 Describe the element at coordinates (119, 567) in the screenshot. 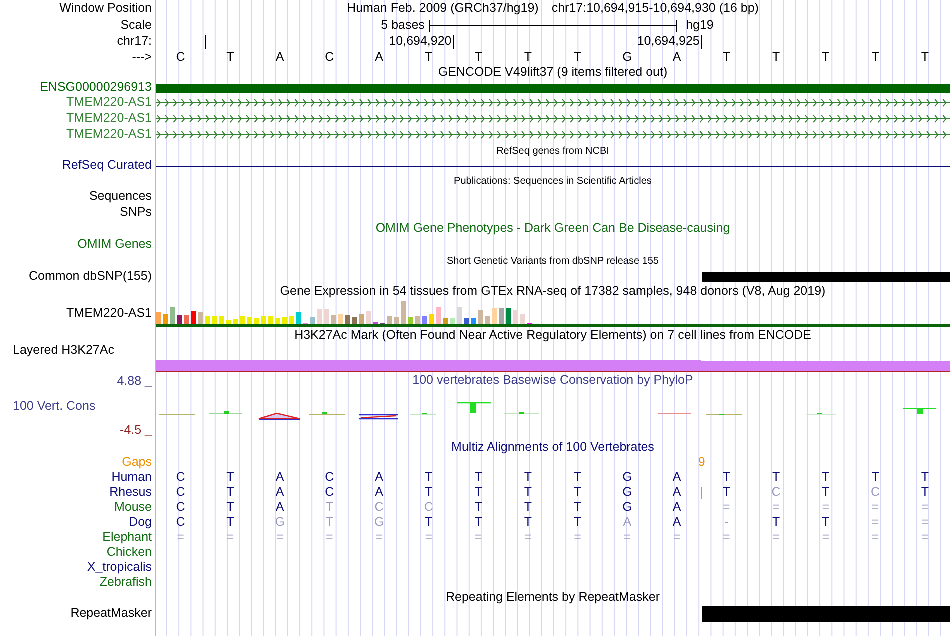

I see `species-label: X_tropicalis` at that location.